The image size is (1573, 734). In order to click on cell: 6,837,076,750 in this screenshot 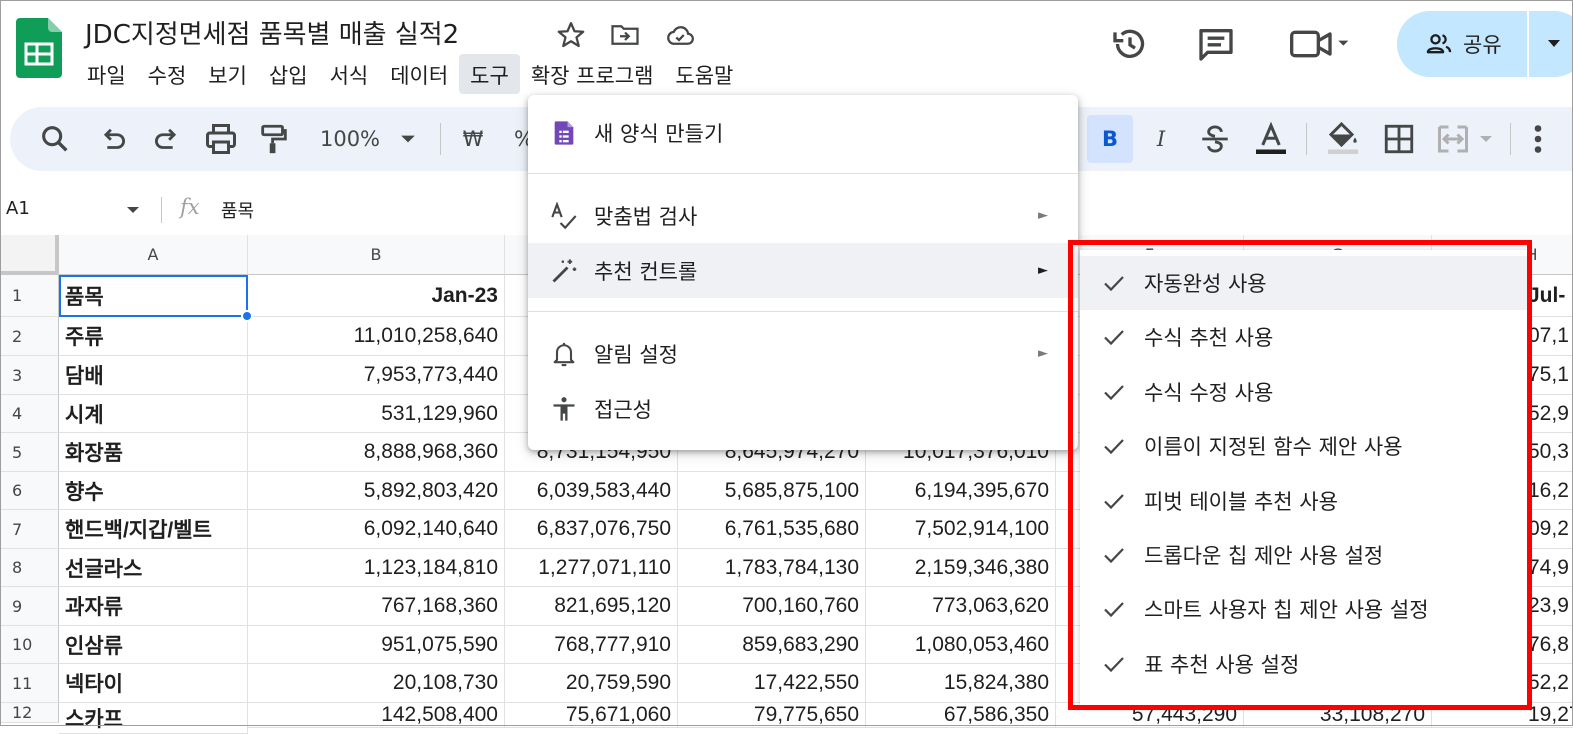, I will do `click(591, 529)`.